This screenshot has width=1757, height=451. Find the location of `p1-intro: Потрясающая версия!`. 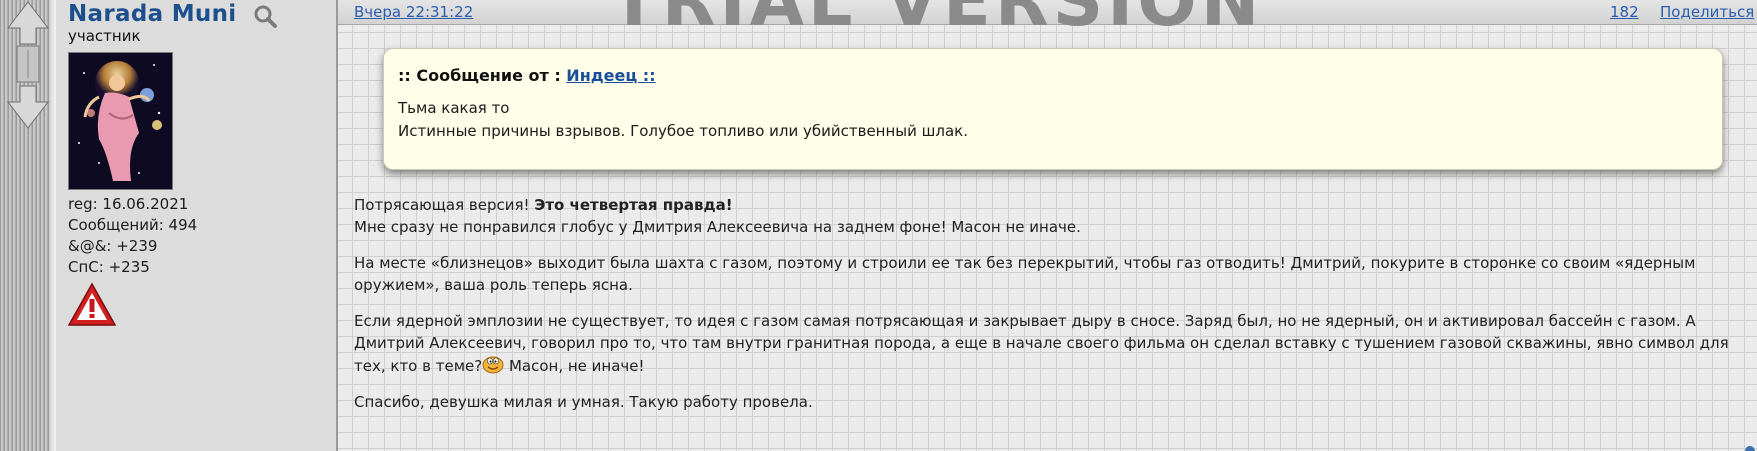

p1-intro: Потрясающая версия! is located at coordinates (444, 205).